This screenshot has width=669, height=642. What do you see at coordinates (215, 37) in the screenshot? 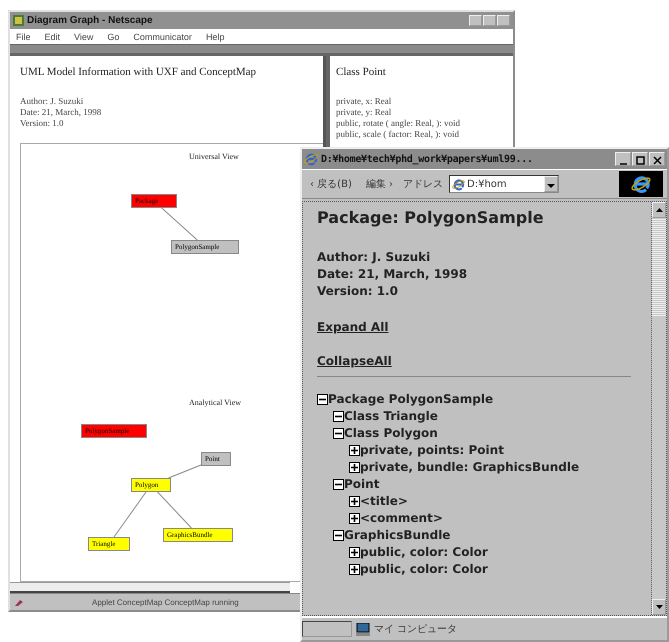
I see `menu-item: Help` at bounding box center [215, 37].